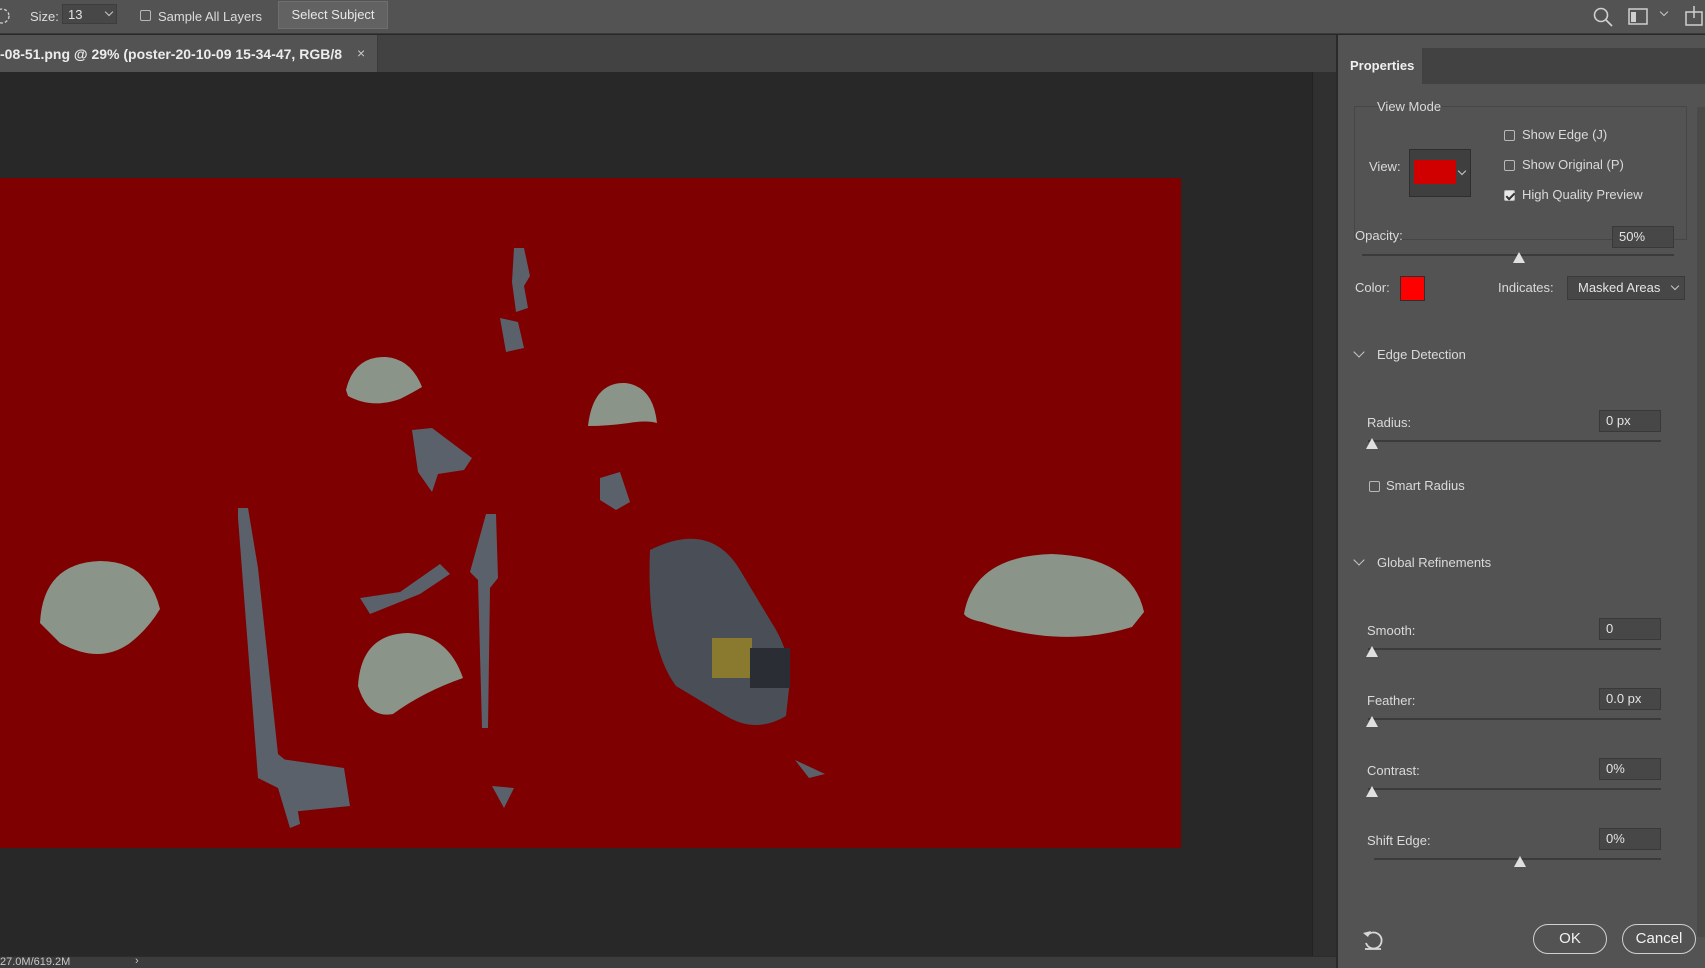  I want to click on workspace-dropdown-icon, so click(1664, 12).